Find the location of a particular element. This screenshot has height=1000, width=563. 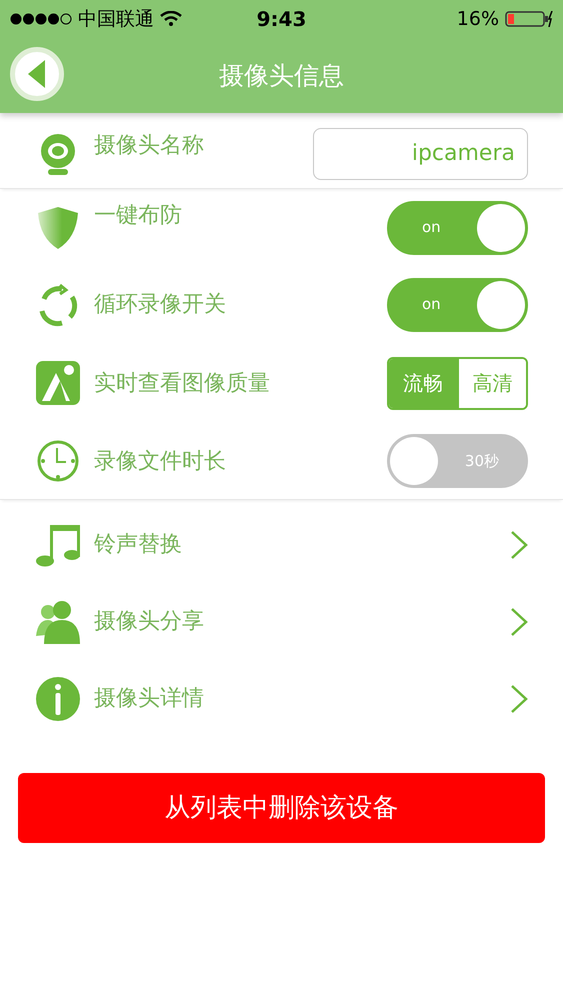

signal-strength-icon is located at coordinates (41, 19).